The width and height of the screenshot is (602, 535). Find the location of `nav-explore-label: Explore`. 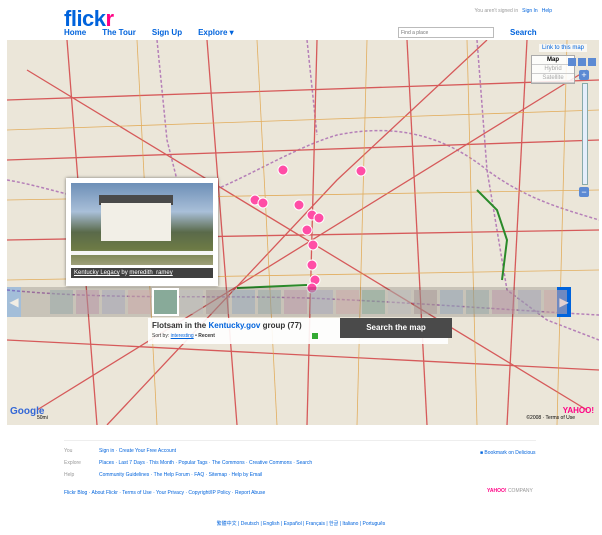

nav-explore-label: Explore is located at coordinates (213, 32).